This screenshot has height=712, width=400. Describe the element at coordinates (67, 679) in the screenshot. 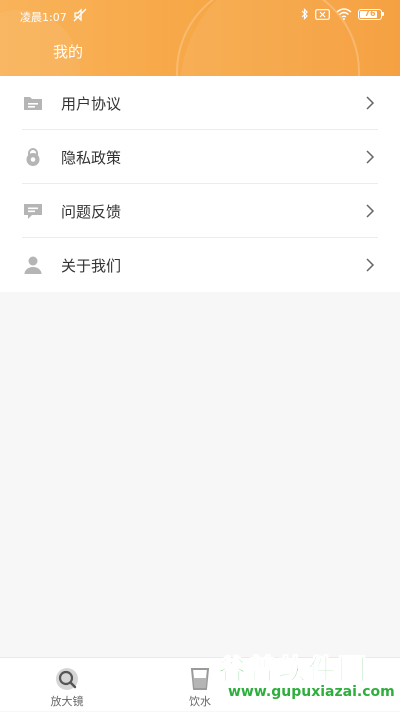

I see `magnifier-icon` at that location.